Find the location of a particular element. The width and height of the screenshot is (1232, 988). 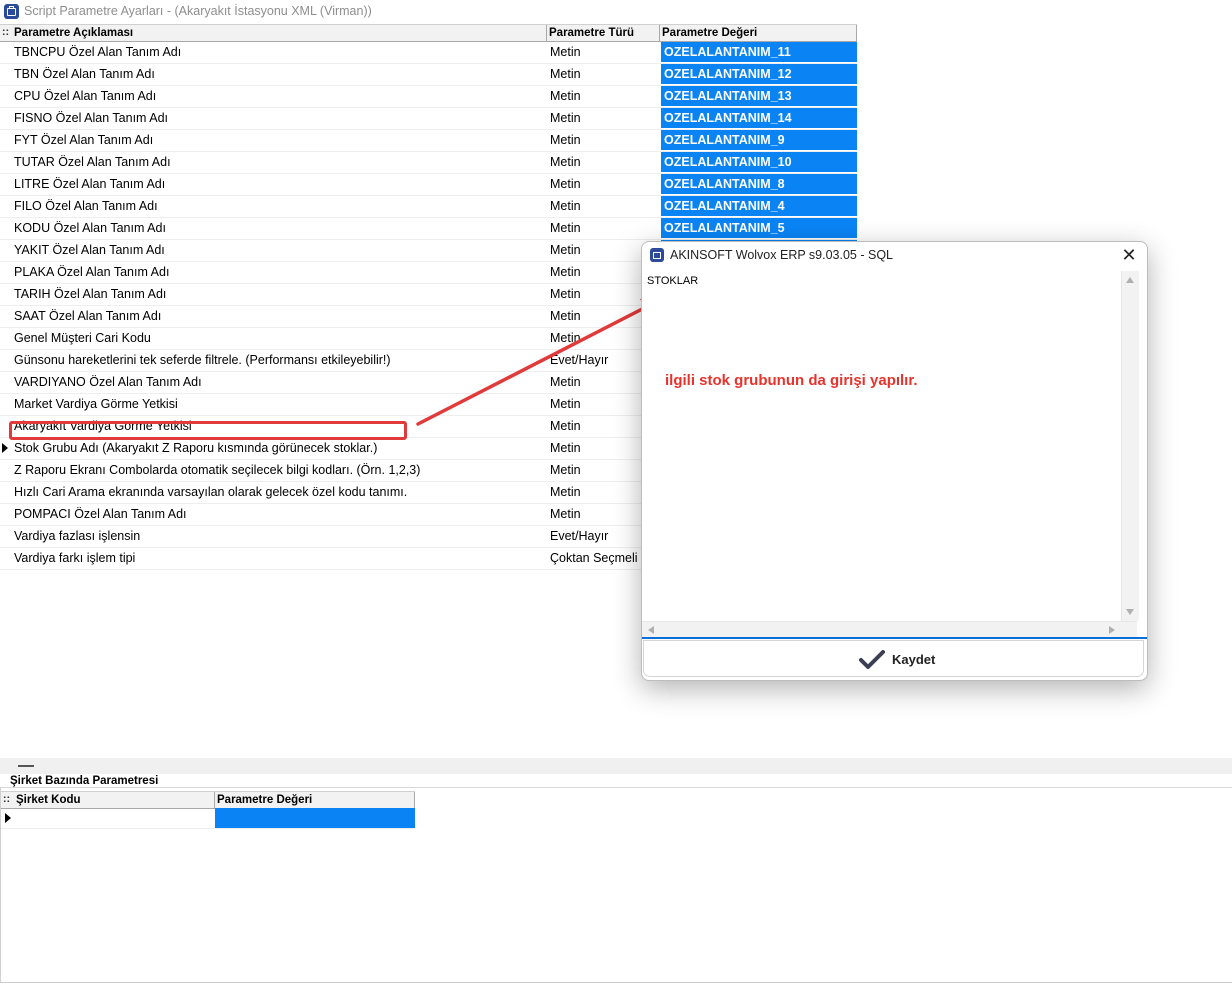

close-icon: ✕ is located at coordinates (1129, 255).